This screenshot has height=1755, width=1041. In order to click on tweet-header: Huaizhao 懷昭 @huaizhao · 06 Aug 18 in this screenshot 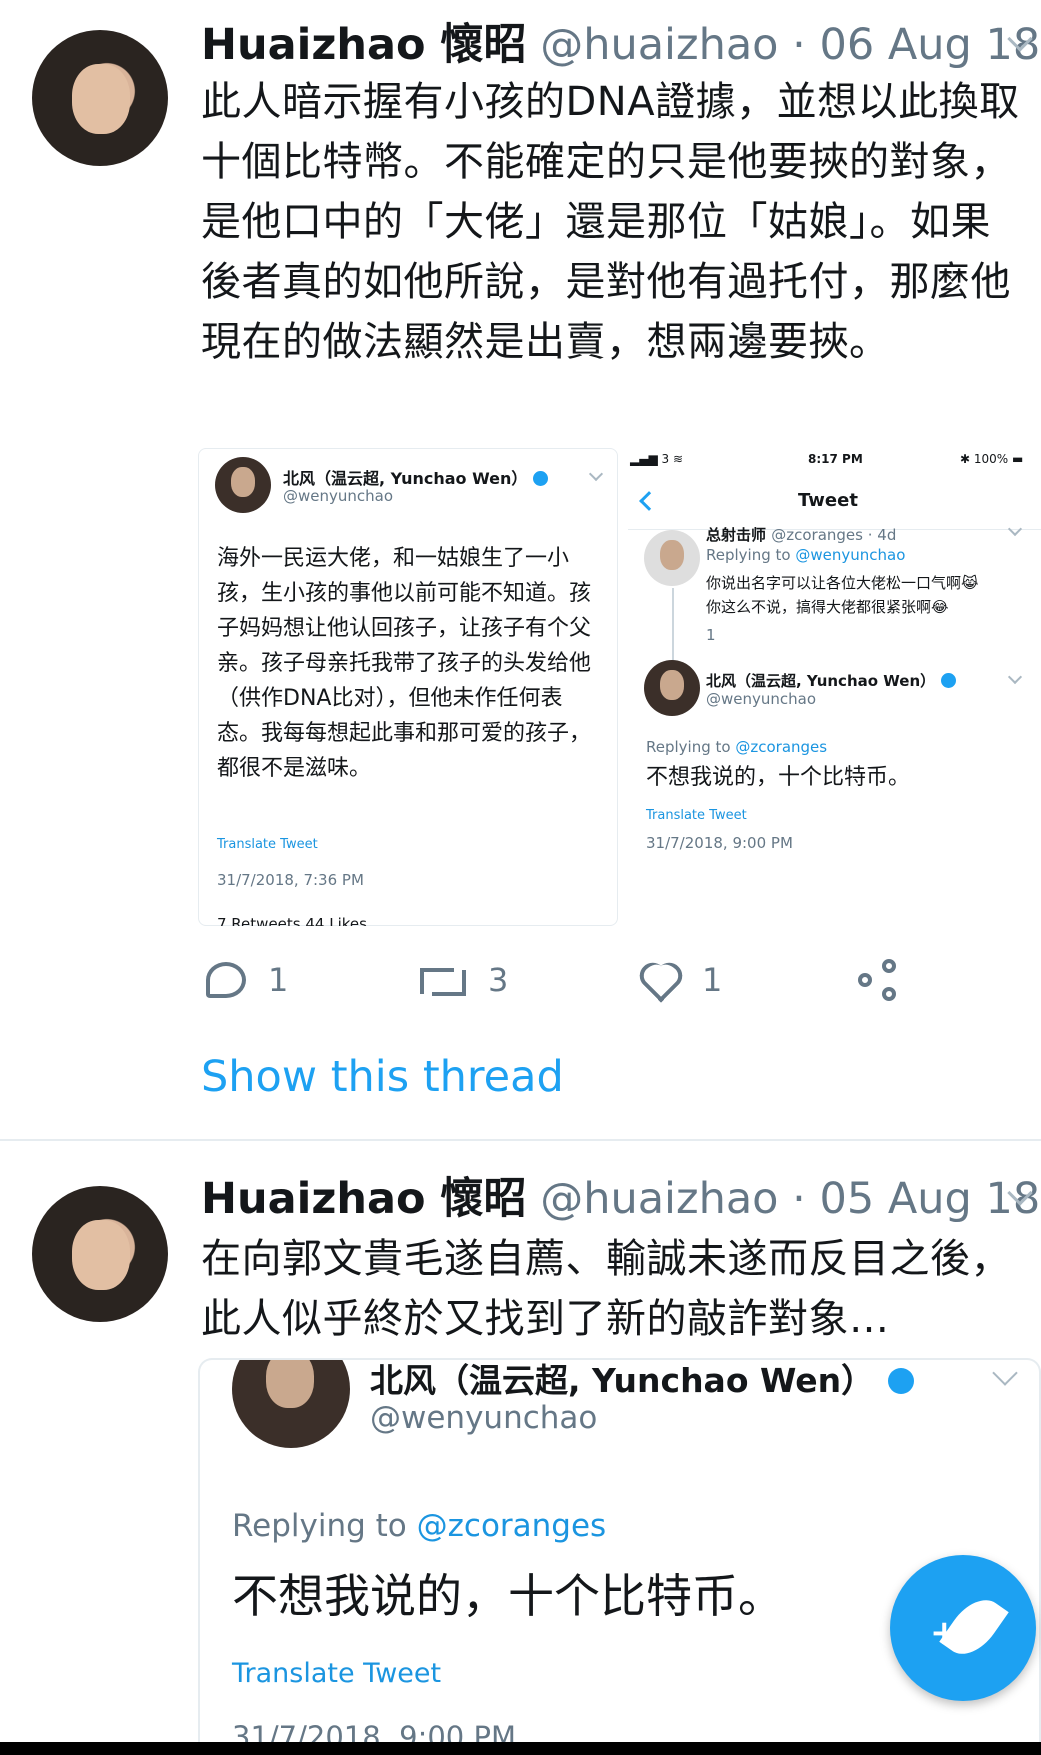, I will do `click(620, 45)`.